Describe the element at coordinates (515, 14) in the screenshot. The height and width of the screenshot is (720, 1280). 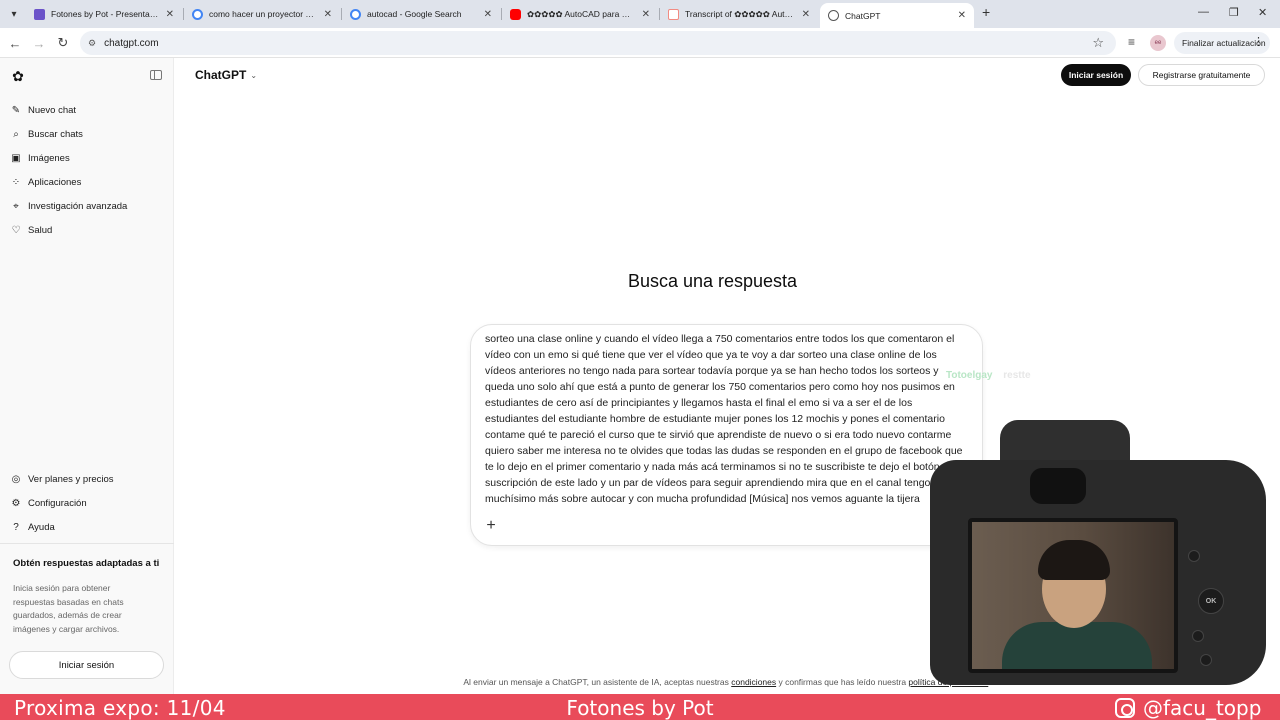
I see `youtube-icon` at that location.